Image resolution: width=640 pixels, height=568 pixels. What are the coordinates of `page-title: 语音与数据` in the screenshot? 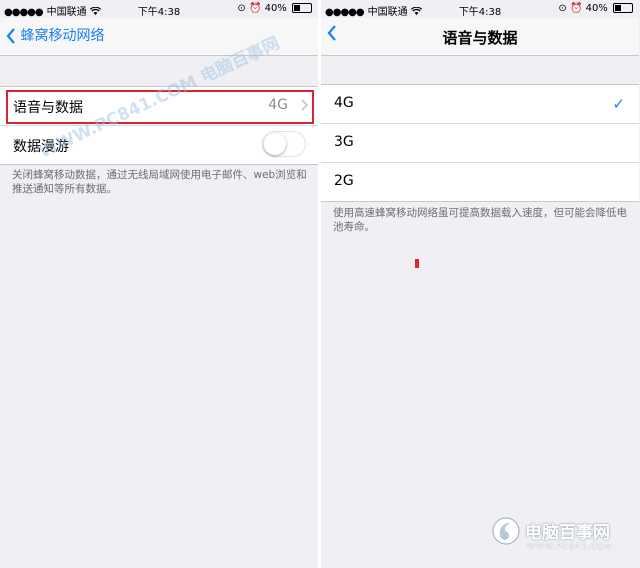 It's located at (480, 38).